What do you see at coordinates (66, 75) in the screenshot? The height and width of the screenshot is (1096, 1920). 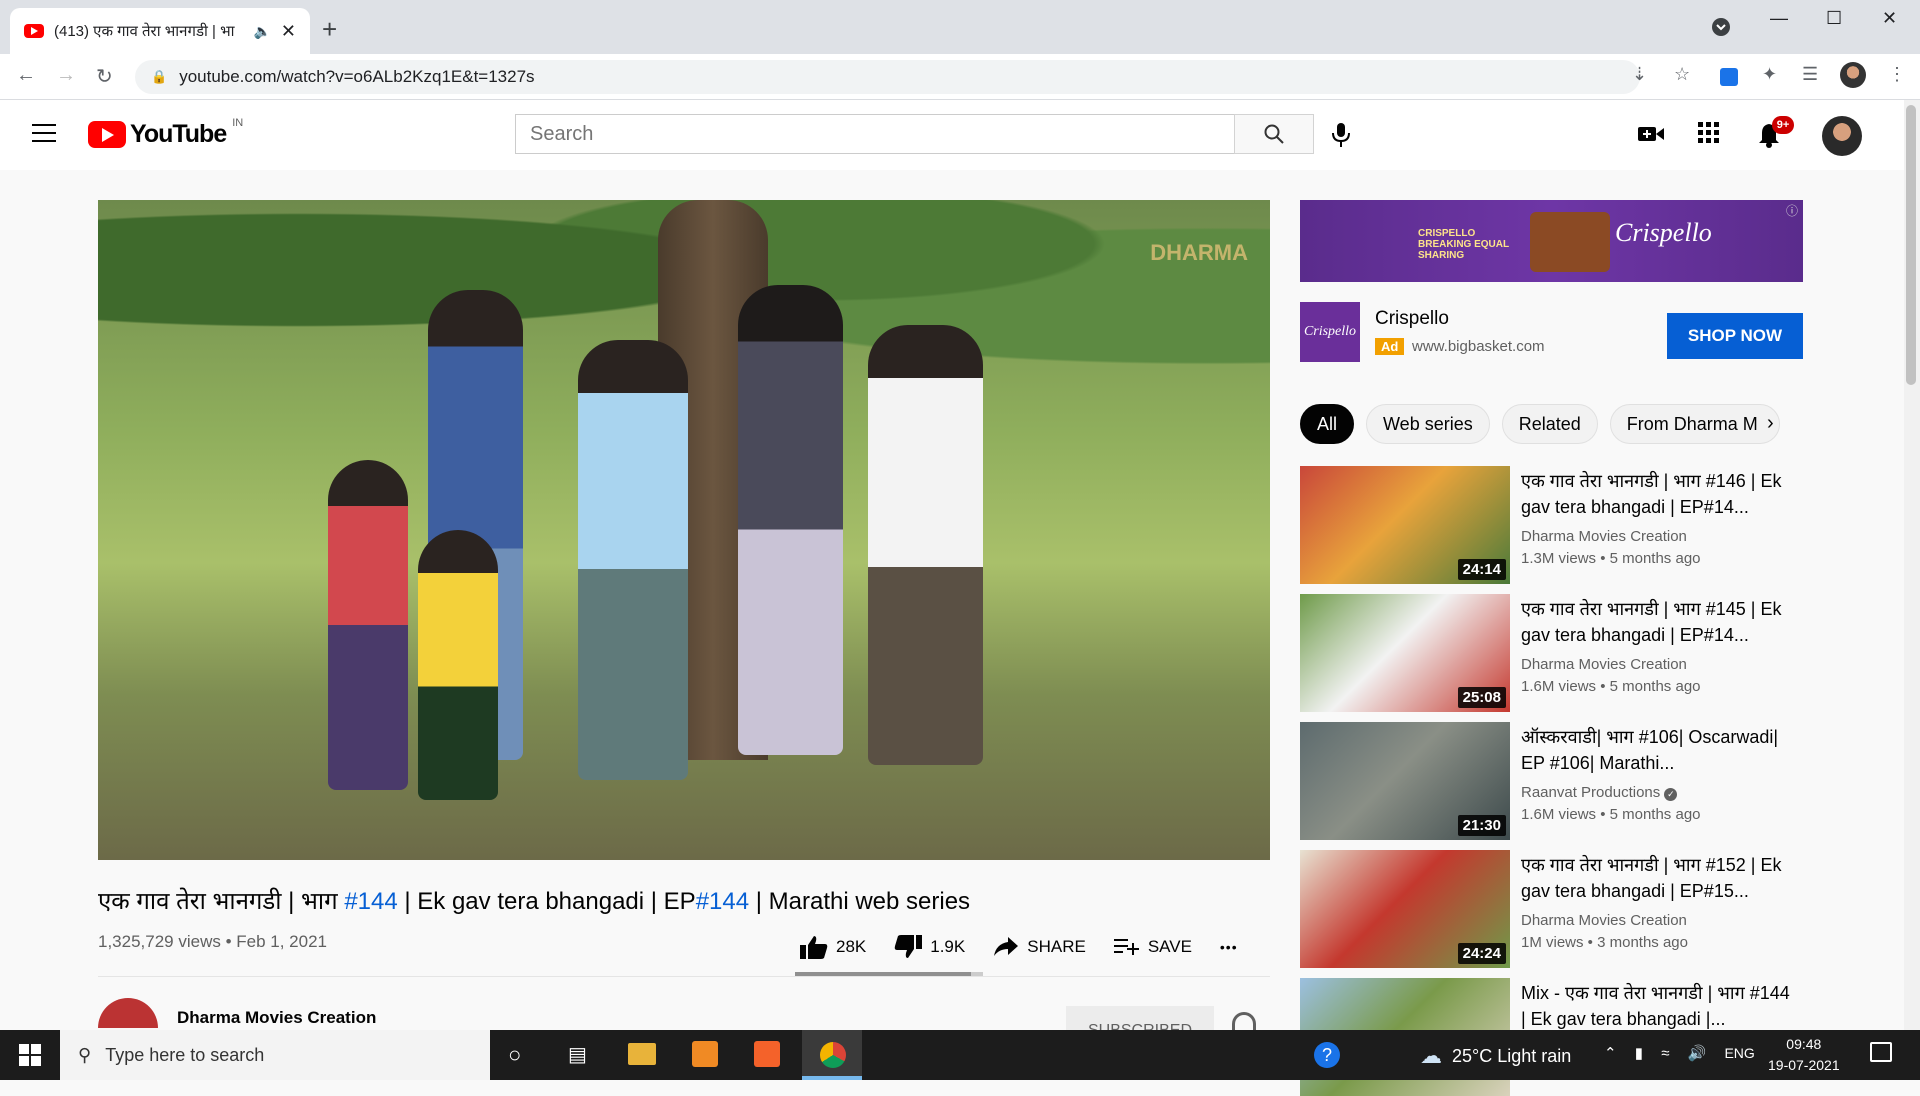 I see `forward-icon: →` at bounding box center [66, 75].